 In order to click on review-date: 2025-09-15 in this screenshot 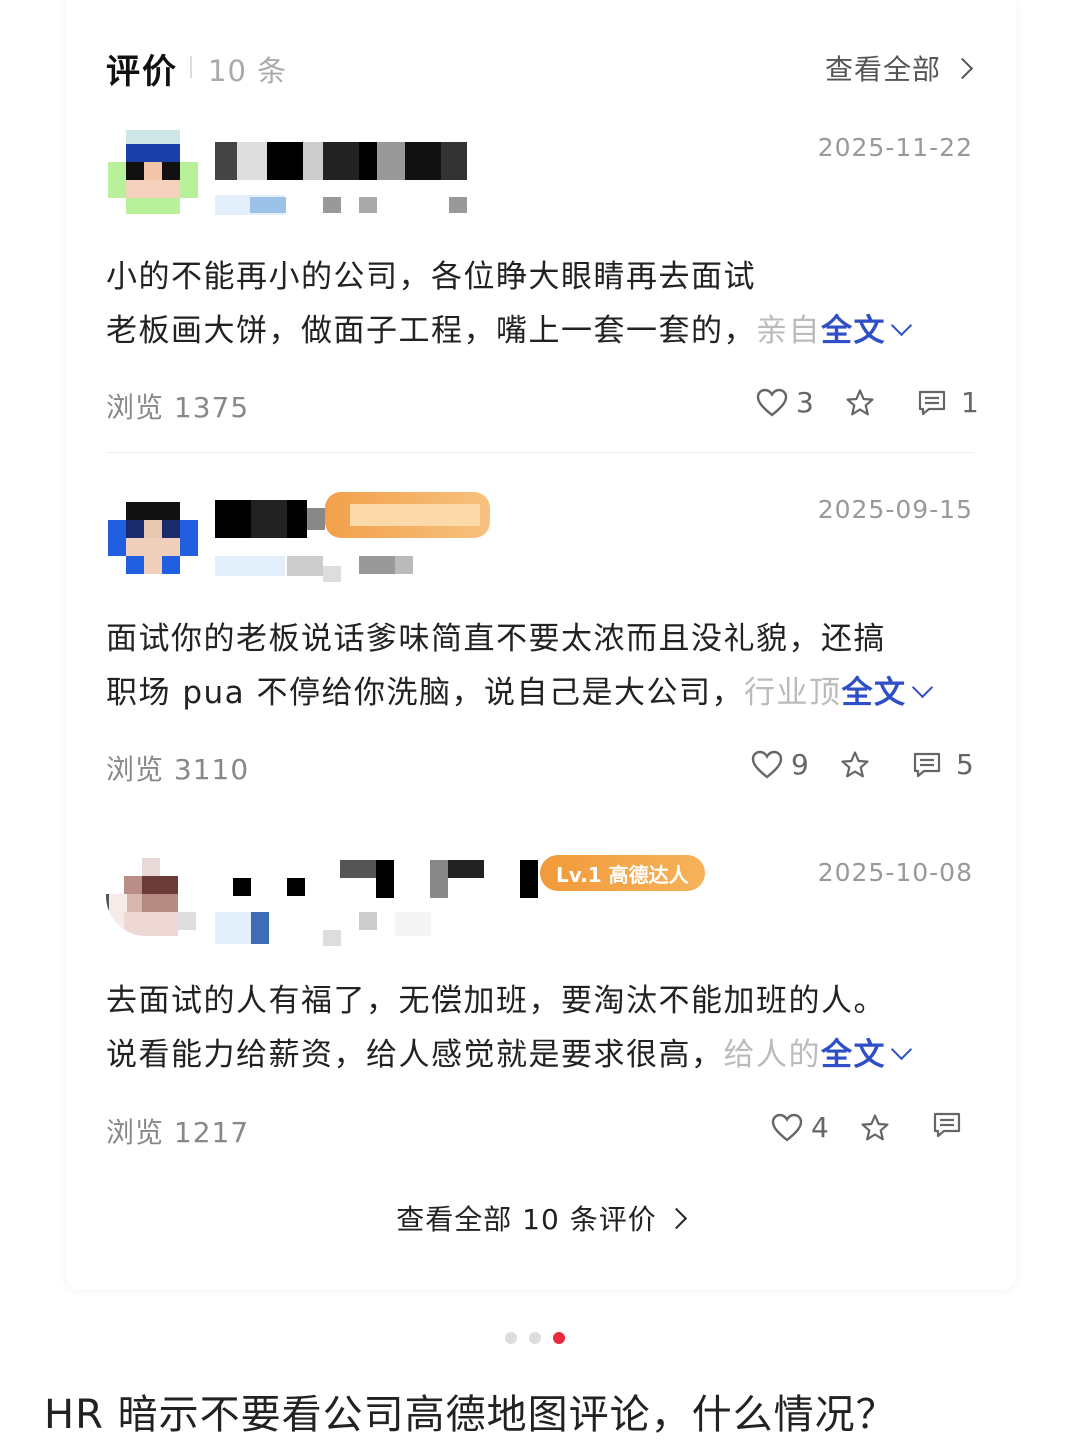, I will do `click(895, 509)`.